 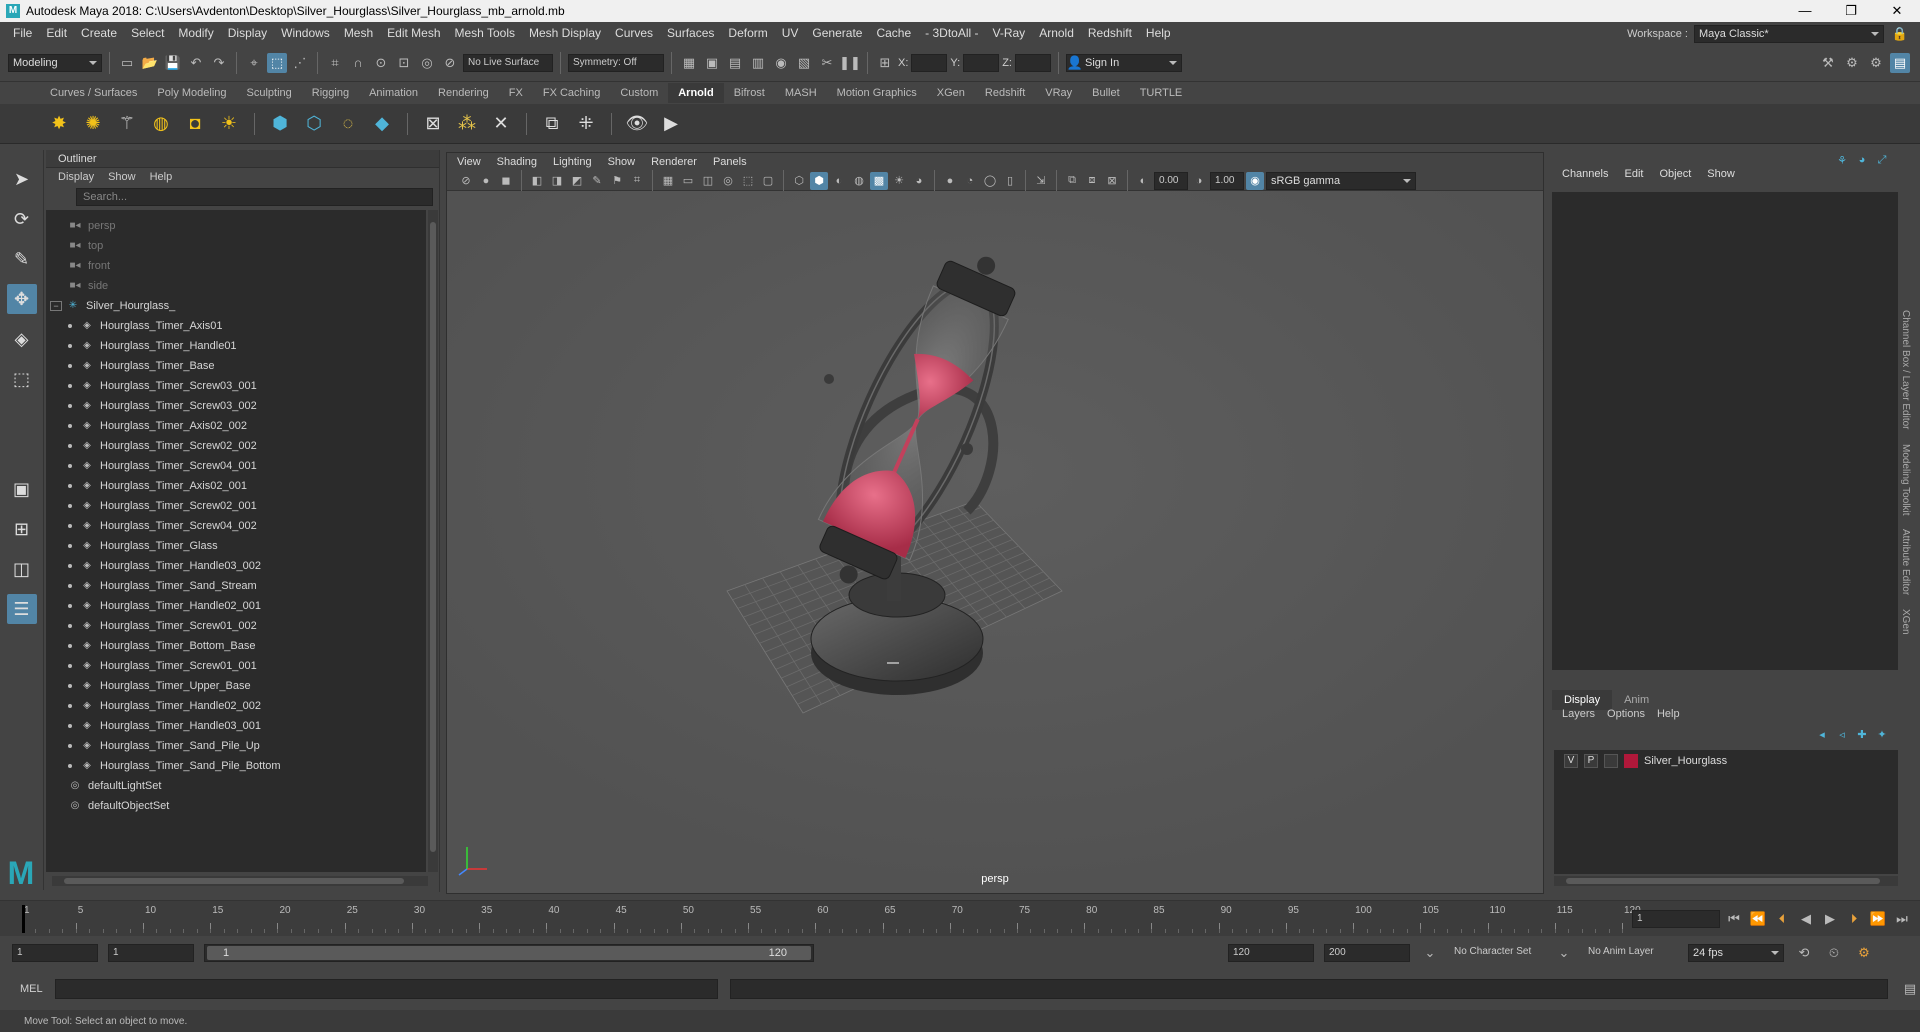 What do you see at coordinates (1830, 919) in the screenshot?
I see `play-forward-icon: ▶` at bounding box center [1830, 919].